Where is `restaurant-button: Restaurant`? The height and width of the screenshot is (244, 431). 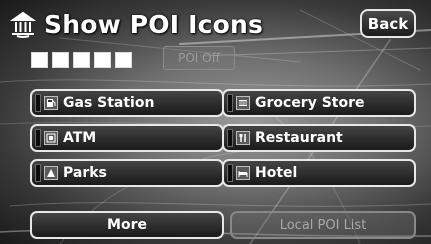 restaurant-button: Restaurant is located at coordinates (319, 138).